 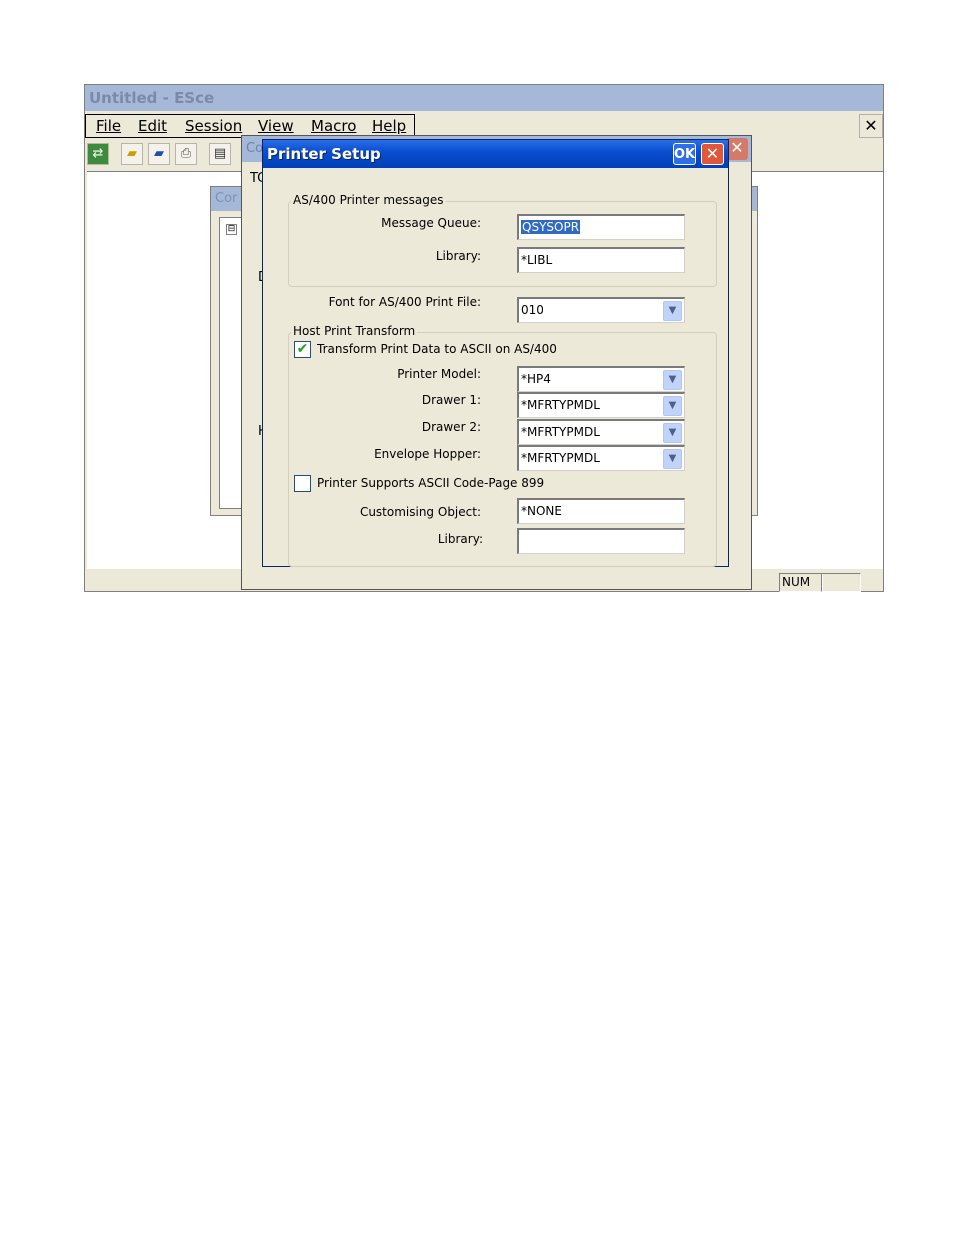 I want to click on config-title-text: Cor, so click(x=226, y=198).